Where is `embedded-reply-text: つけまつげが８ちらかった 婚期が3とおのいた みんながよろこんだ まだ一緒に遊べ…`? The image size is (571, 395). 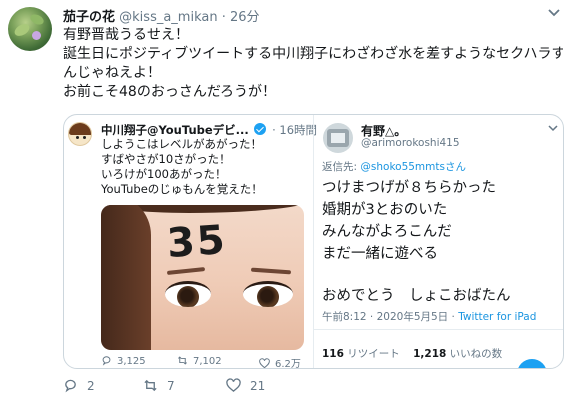 embedded-reply-text: つけまつげが８ちらかった 婚期が3とおのいた みんながよろこんだ まだ一緒に遊べ… is located at coordinates (416, 242).